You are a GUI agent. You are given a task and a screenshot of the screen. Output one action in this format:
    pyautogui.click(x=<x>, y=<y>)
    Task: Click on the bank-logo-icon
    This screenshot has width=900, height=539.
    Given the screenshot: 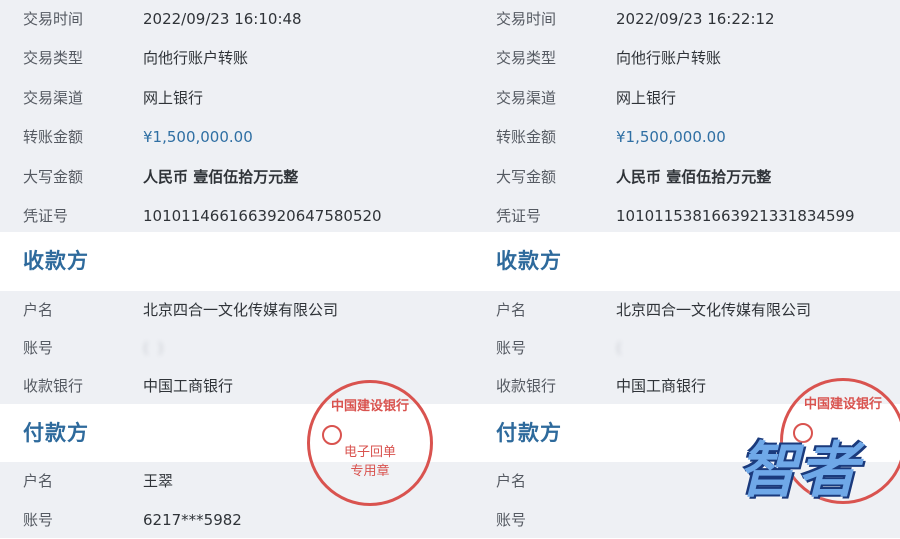 What is the action you would take?
    pyautogui.click(x=332, y=435)
    